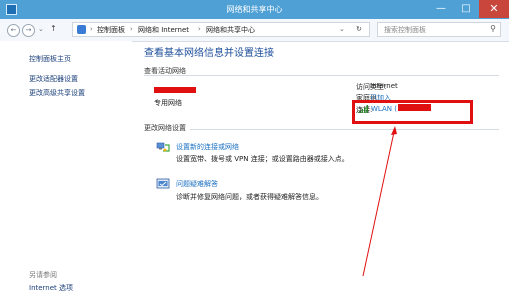  What do you see at coordinates (168, 103) in the screenshot?
I see `network-type: 专用网络` at bounding box center [168, 103].